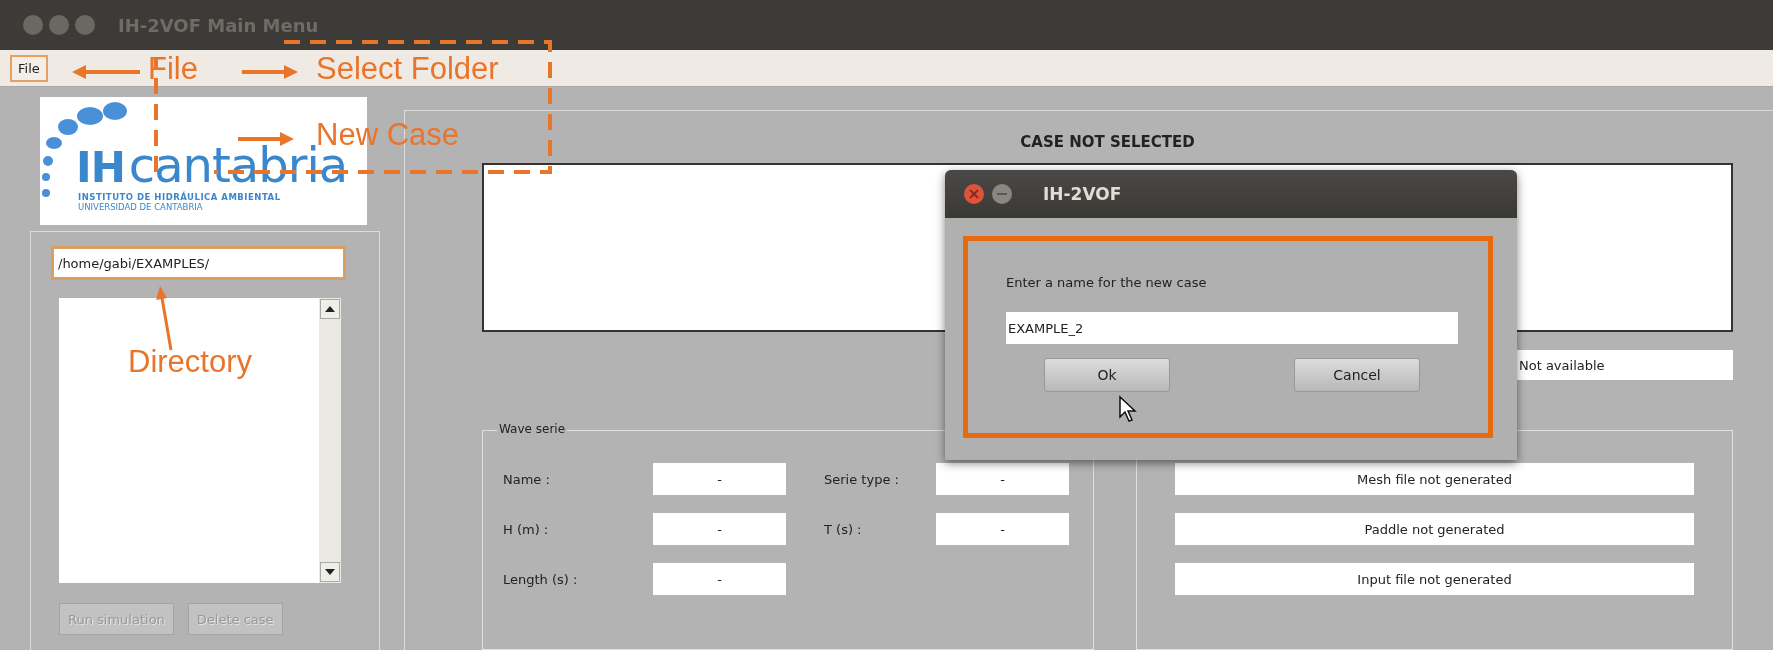 This screenshot has height=650, width=1773. What do you see at coordinates (141, 207) in the screenshot?
I see `logo-subtitle: UNIVERSIDAD DE CANTABRIA` at bounding box center [141, 207].